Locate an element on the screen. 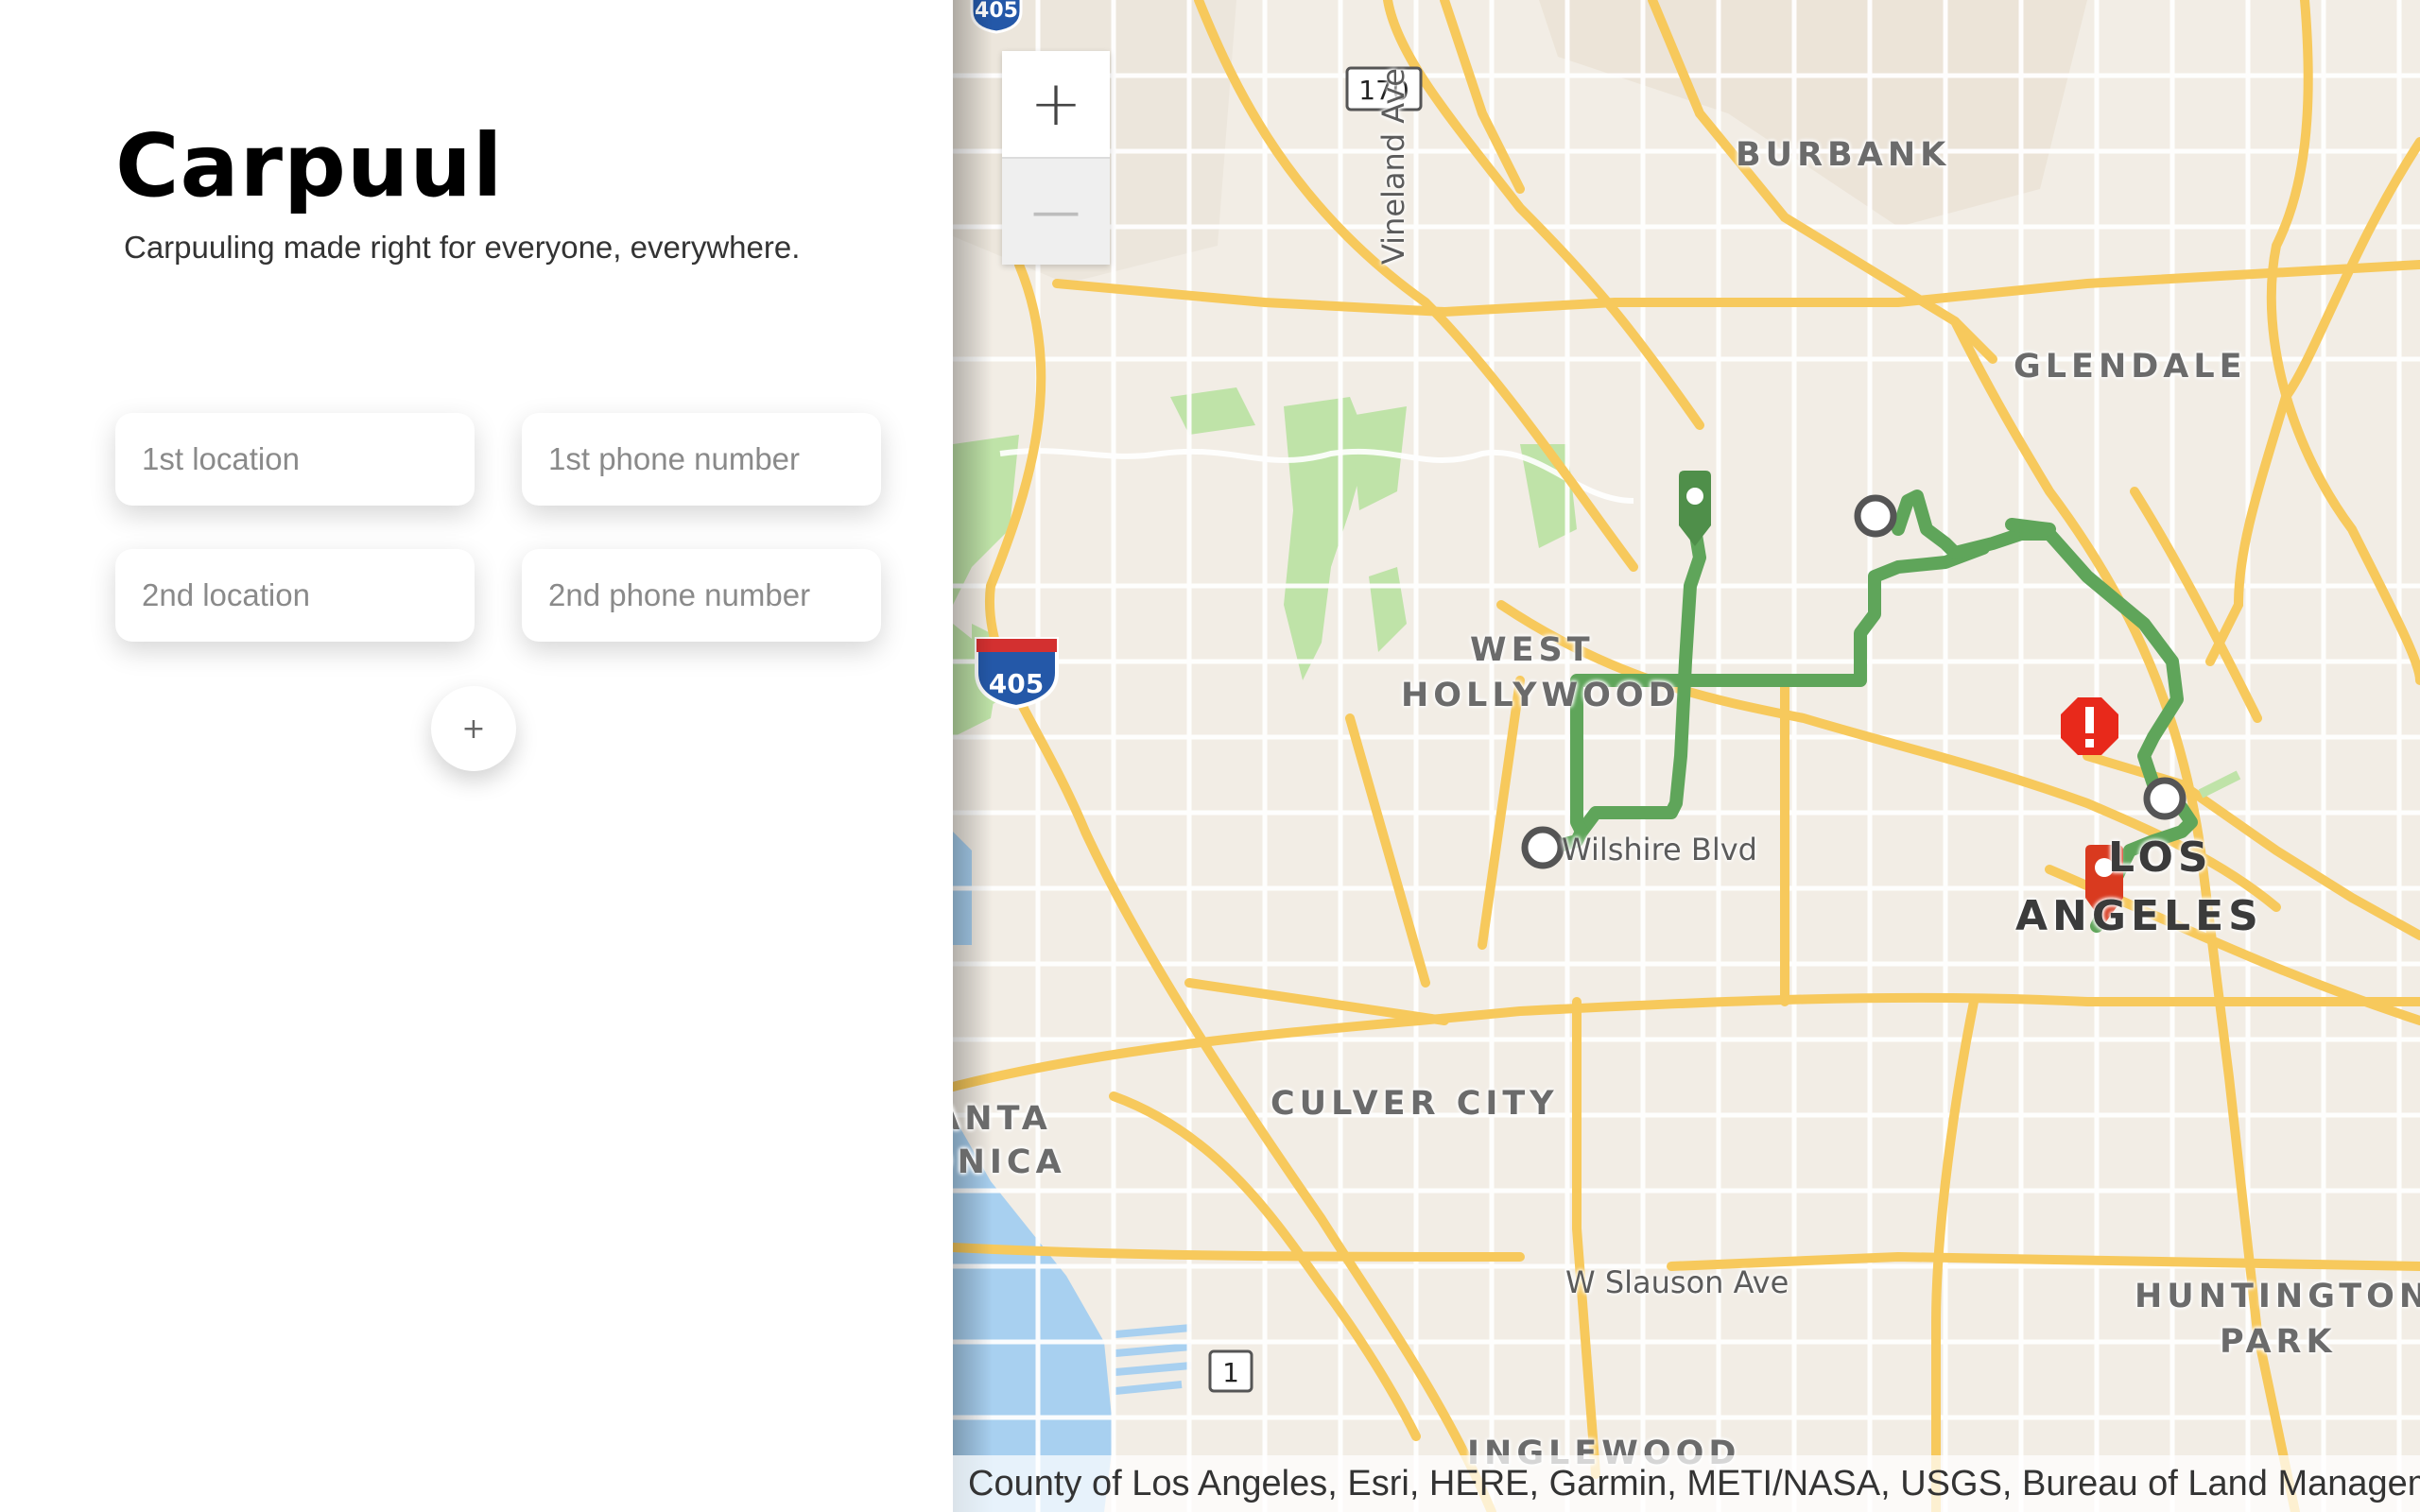 This screenshot has height=1512, width=2420. zoom-in-button: + is located at coordinates (1056, 104).